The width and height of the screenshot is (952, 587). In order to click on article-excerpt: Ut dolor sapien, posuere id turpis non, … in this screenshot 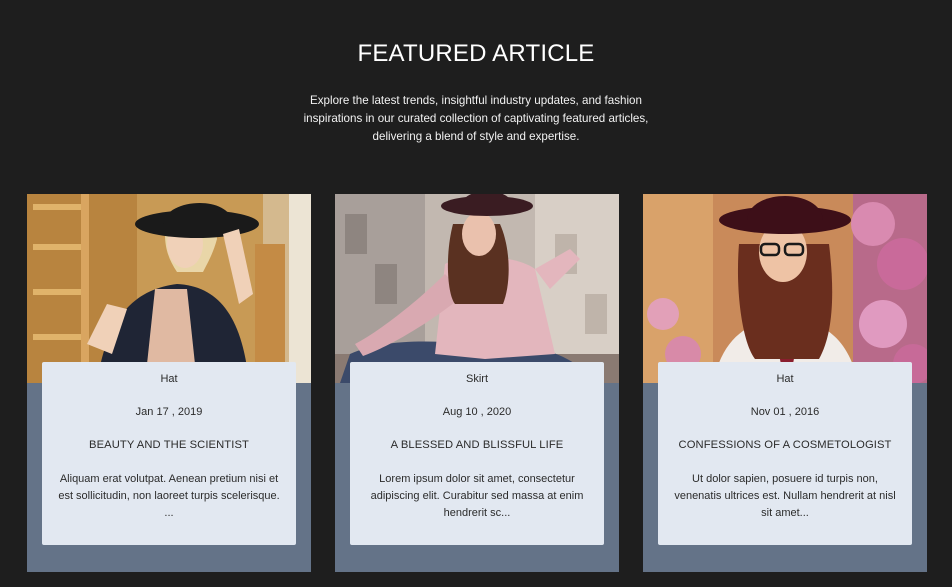, I will do `click(785, 496)`.